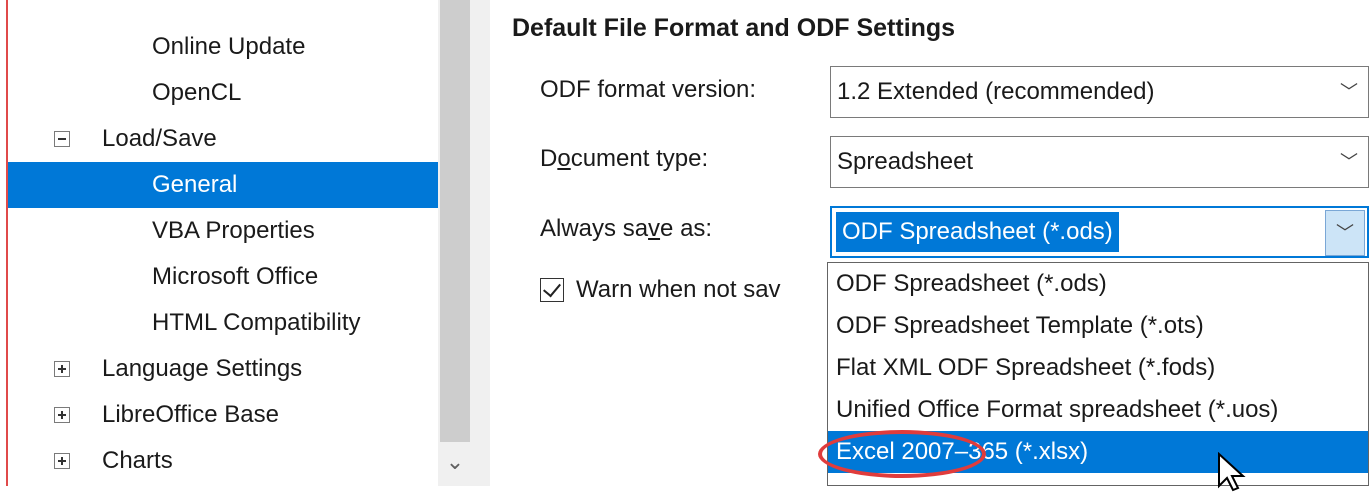  I want to click on tree-item: VBA Properties, so click(223, 231).